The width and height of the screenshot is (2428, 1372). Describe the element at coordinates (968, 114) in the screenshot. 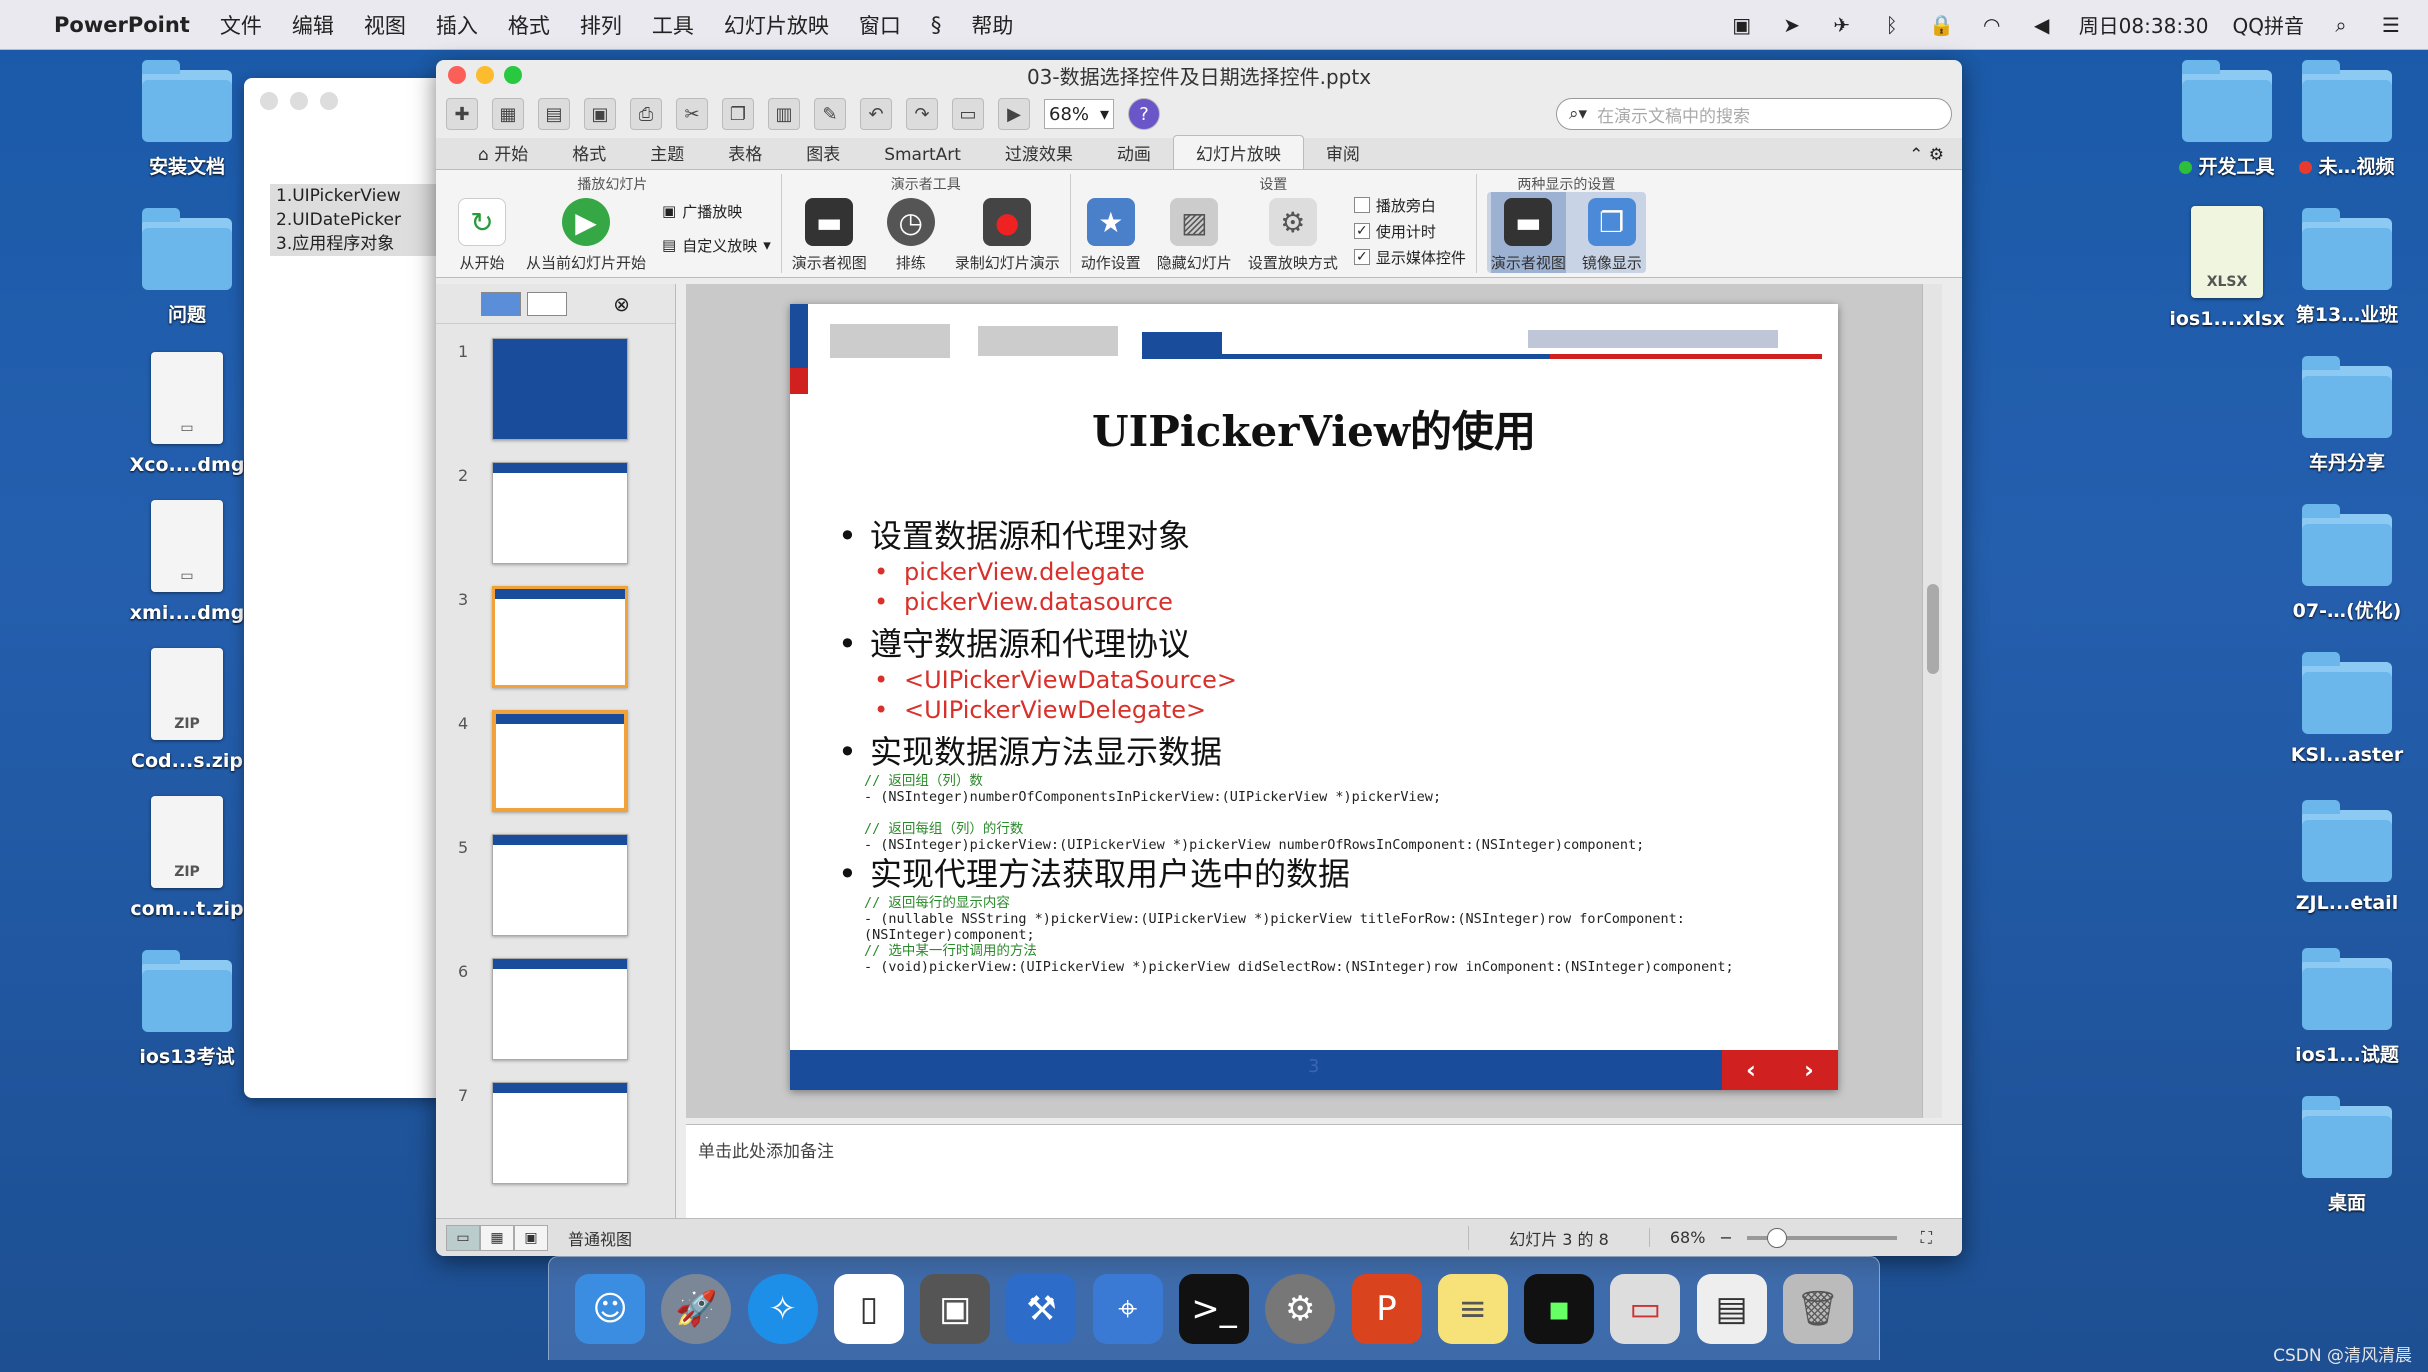

I see `slide-icon: ▭` at that location.